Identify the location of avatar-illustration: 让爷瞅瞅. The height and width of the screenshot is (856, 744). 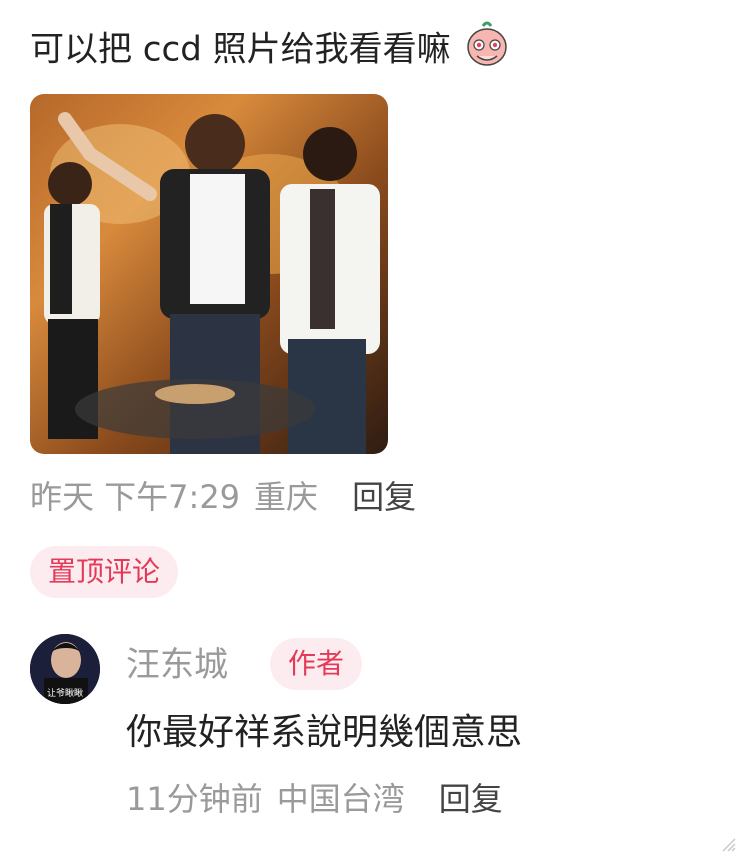
(65, 669).